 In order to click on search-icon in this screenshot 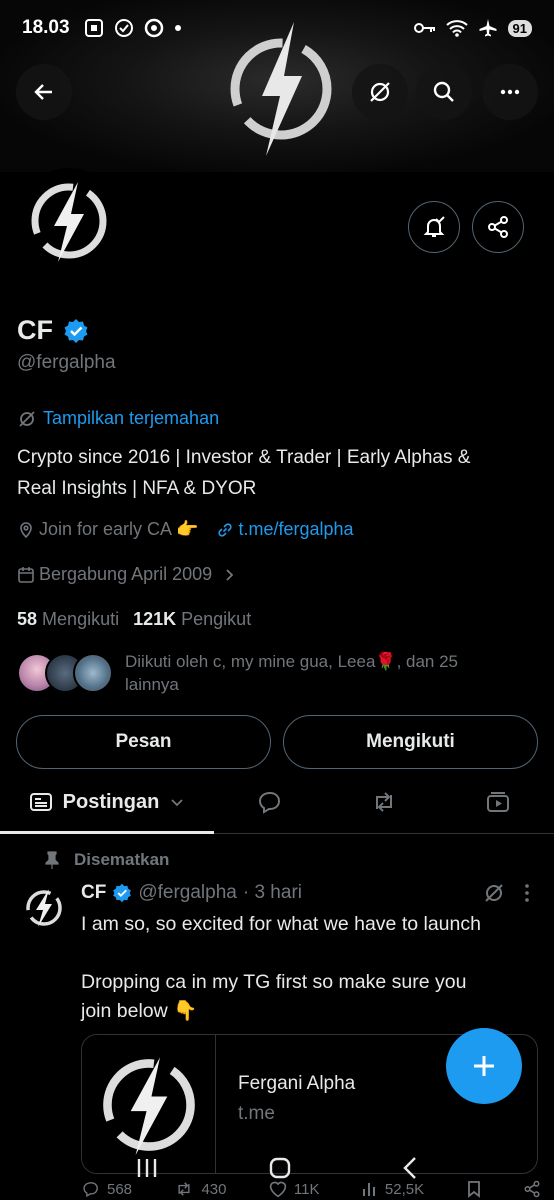, I will do `click(443, 91)`.